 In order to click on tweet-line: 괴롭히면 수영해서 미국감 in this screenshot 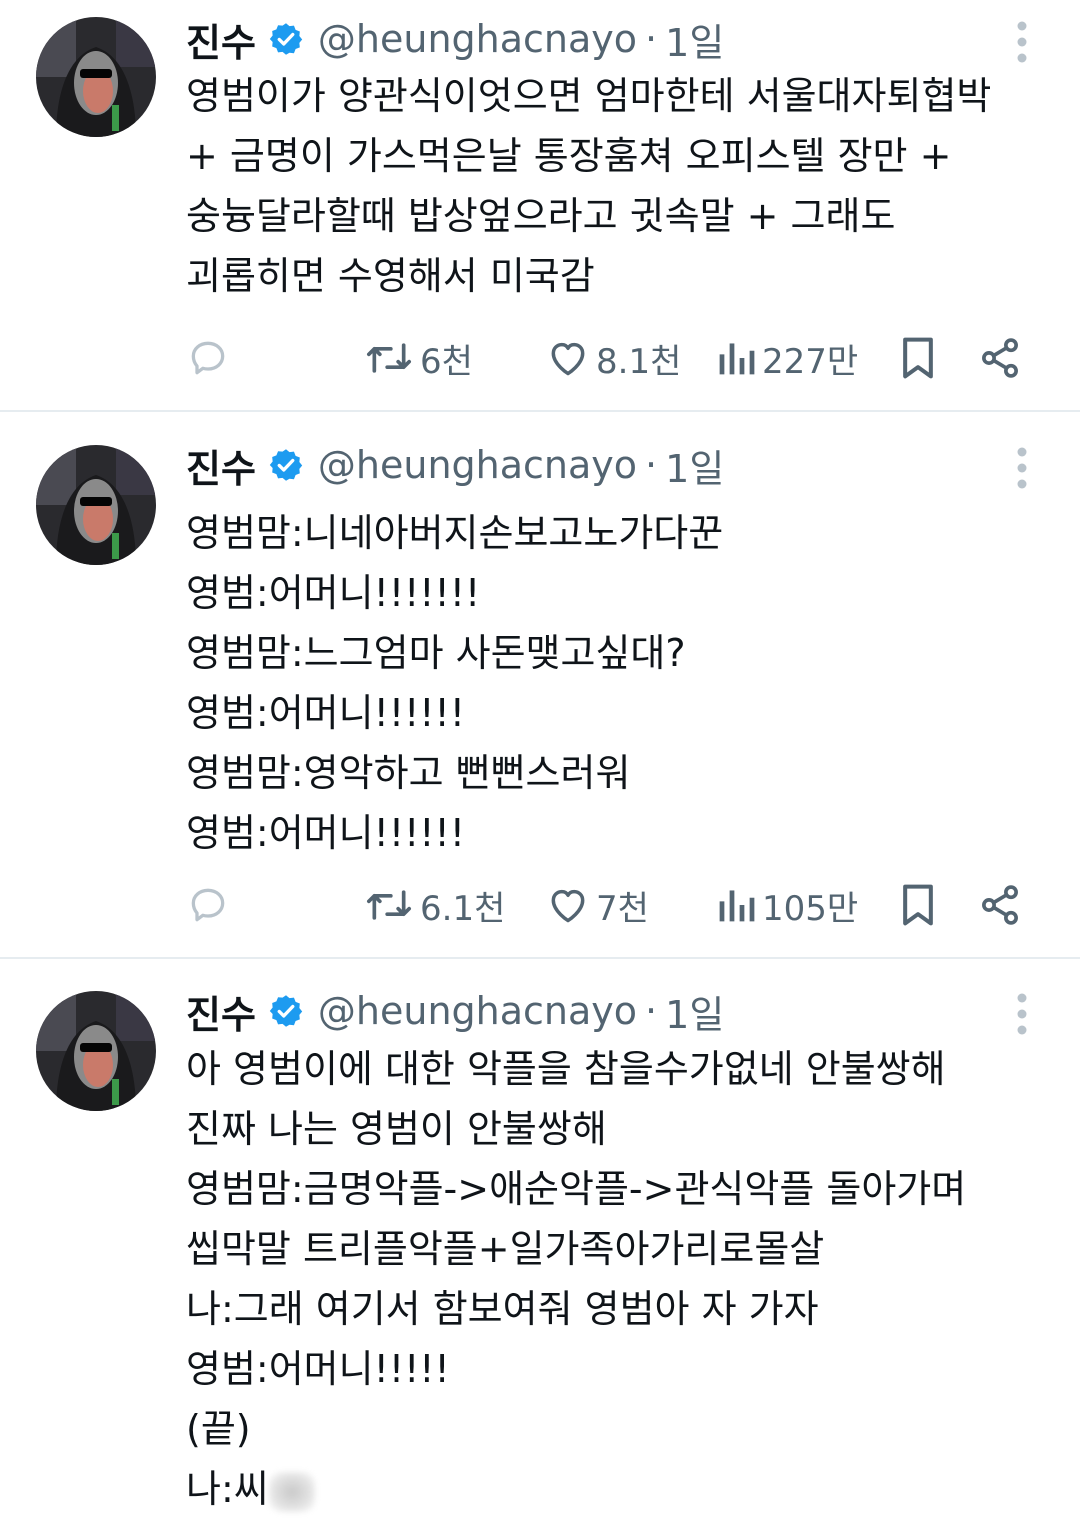, I will do `click(390, 276)`.